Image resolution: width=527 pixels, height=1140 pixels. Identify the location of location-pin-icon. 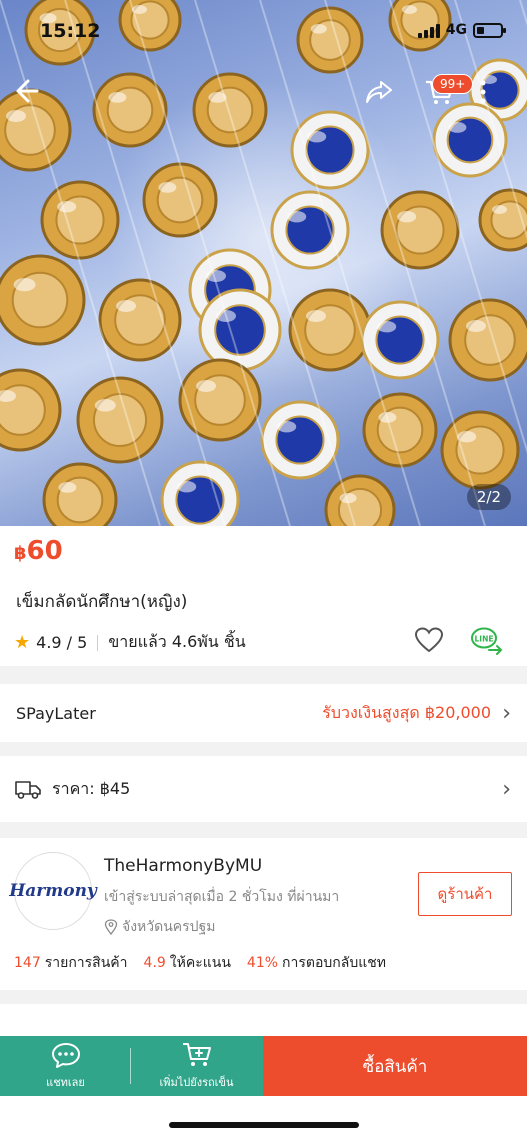
(111, 927).